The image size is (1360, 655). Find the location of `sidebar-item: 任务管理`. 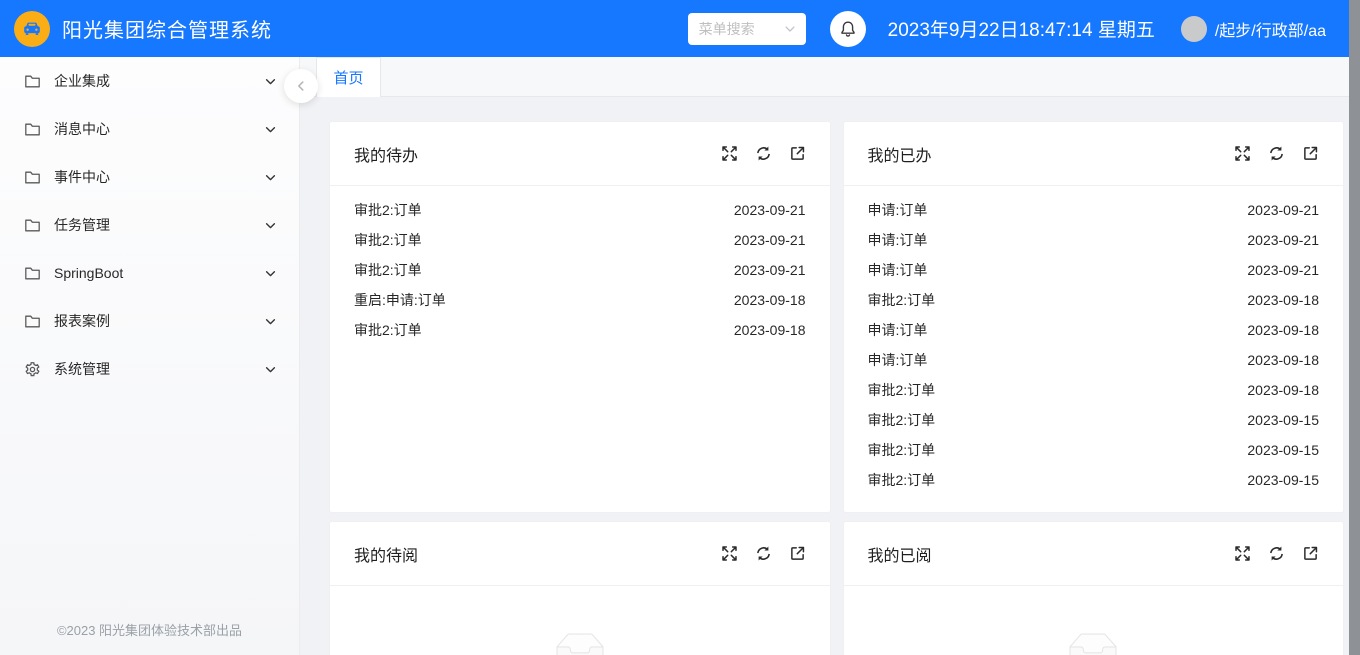

sidebar-item: 任务管理 is located at coordinates (149, 225).